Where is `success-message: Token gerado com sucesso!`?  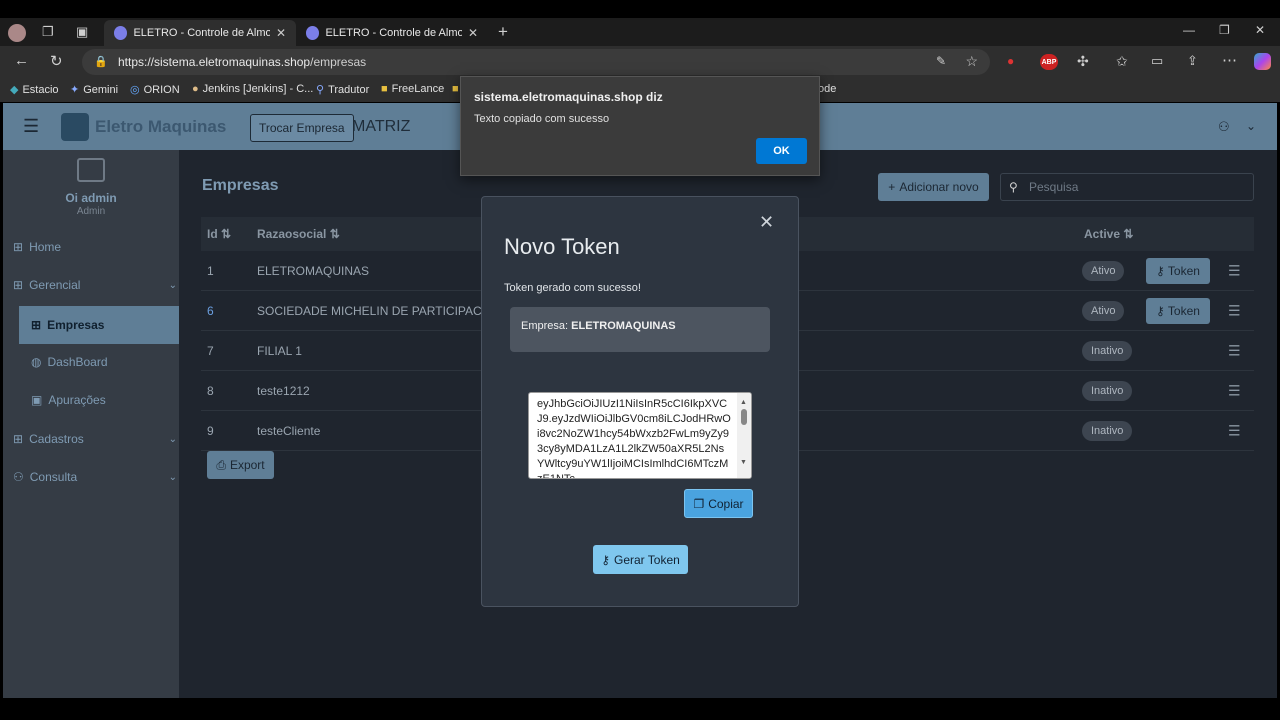
success-message: Token gerado com sucesso! is located at coordinates (572, 288).